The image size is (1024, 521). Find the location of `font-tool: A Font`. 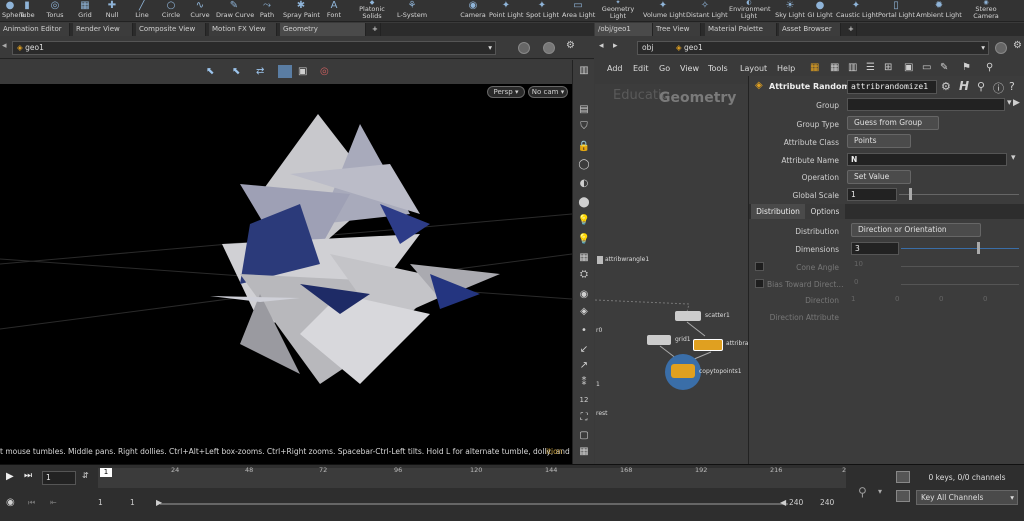

font-tool: A Font is located at coordinates (334, 11).